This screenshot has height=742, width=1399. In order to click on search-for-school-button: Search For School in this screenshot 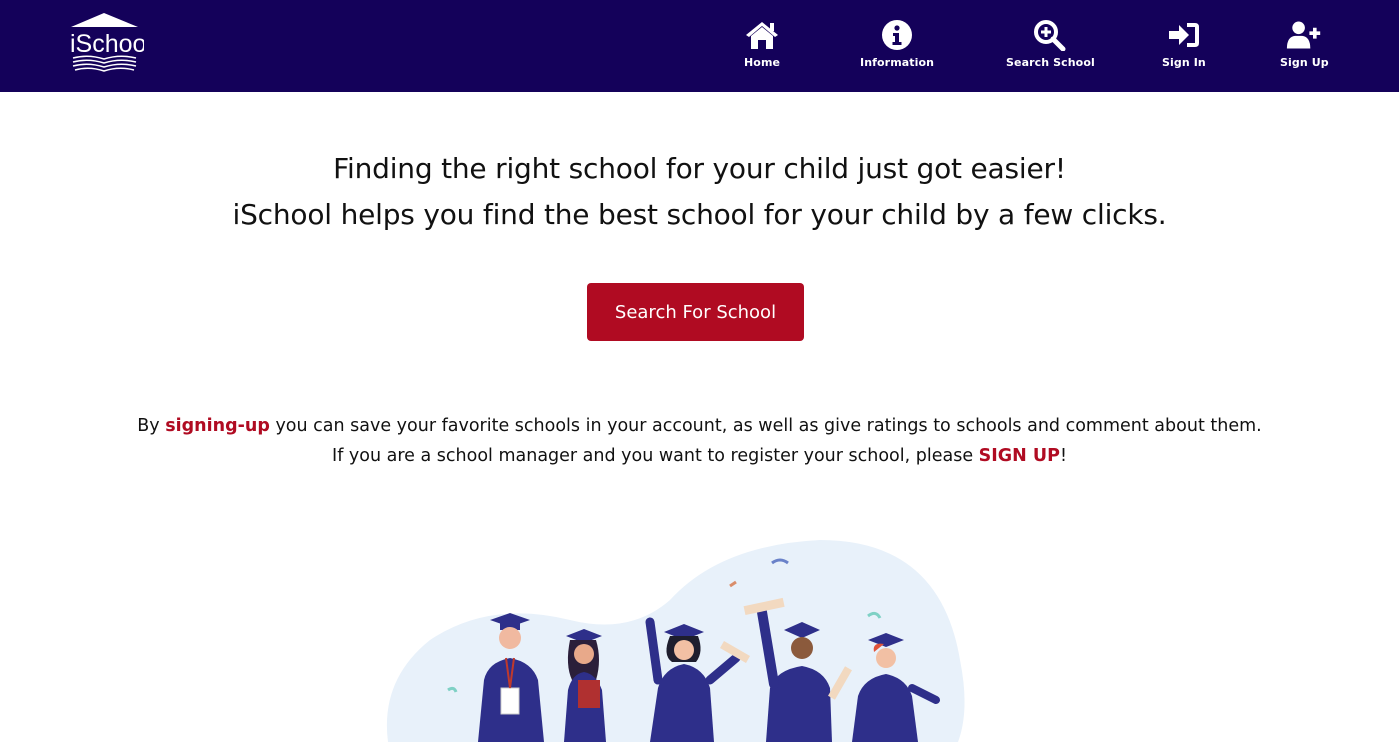, I will do `click(695, 312)`.